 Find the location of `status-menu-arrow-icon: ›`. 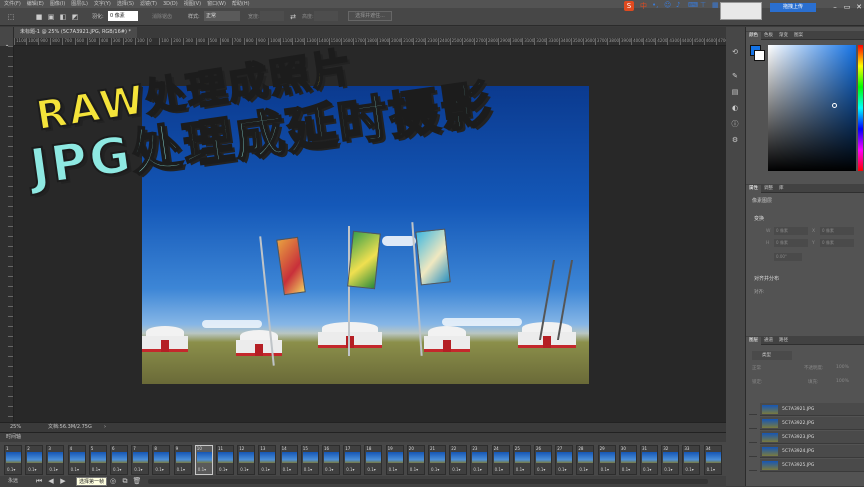

status-menu-arrow-icon: › is located at coordinates (105, 427).